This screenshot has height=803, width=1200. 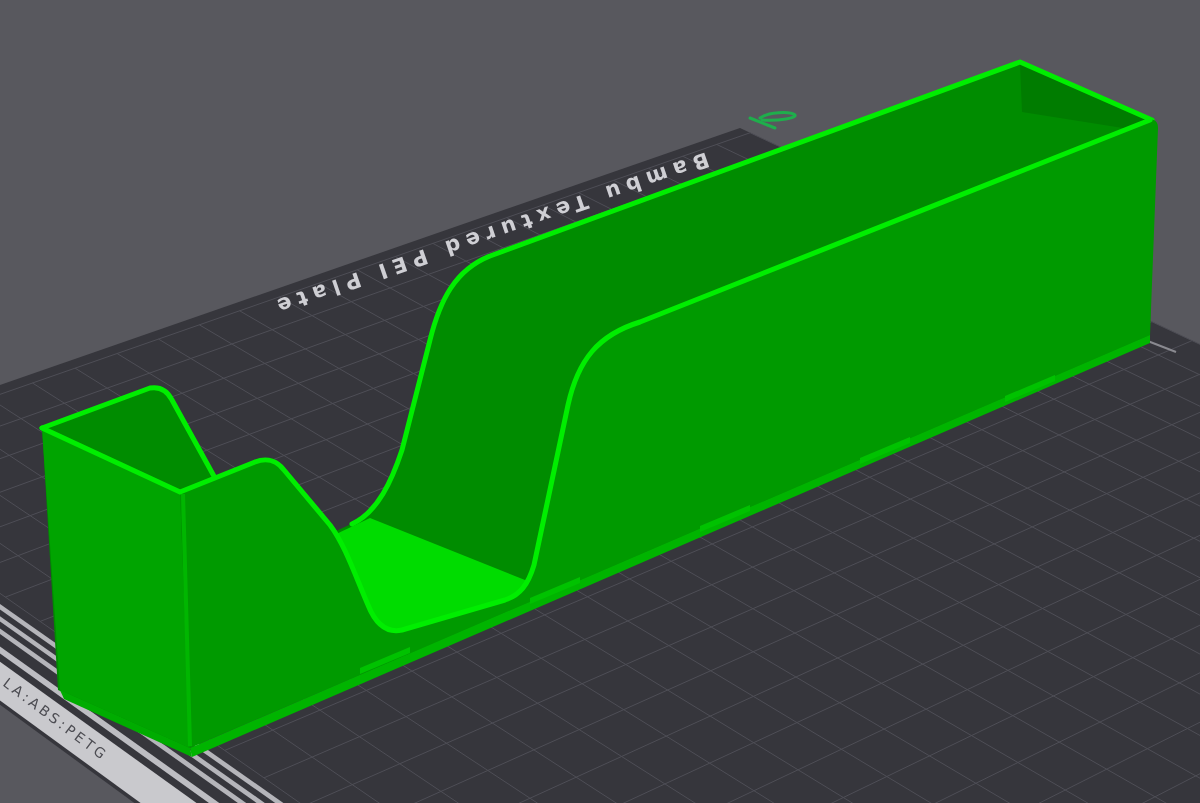 What do you see at coordinates (772, 120) in the screenshot?
I see `plate-marker-icon` at bounding box center [772, 120].